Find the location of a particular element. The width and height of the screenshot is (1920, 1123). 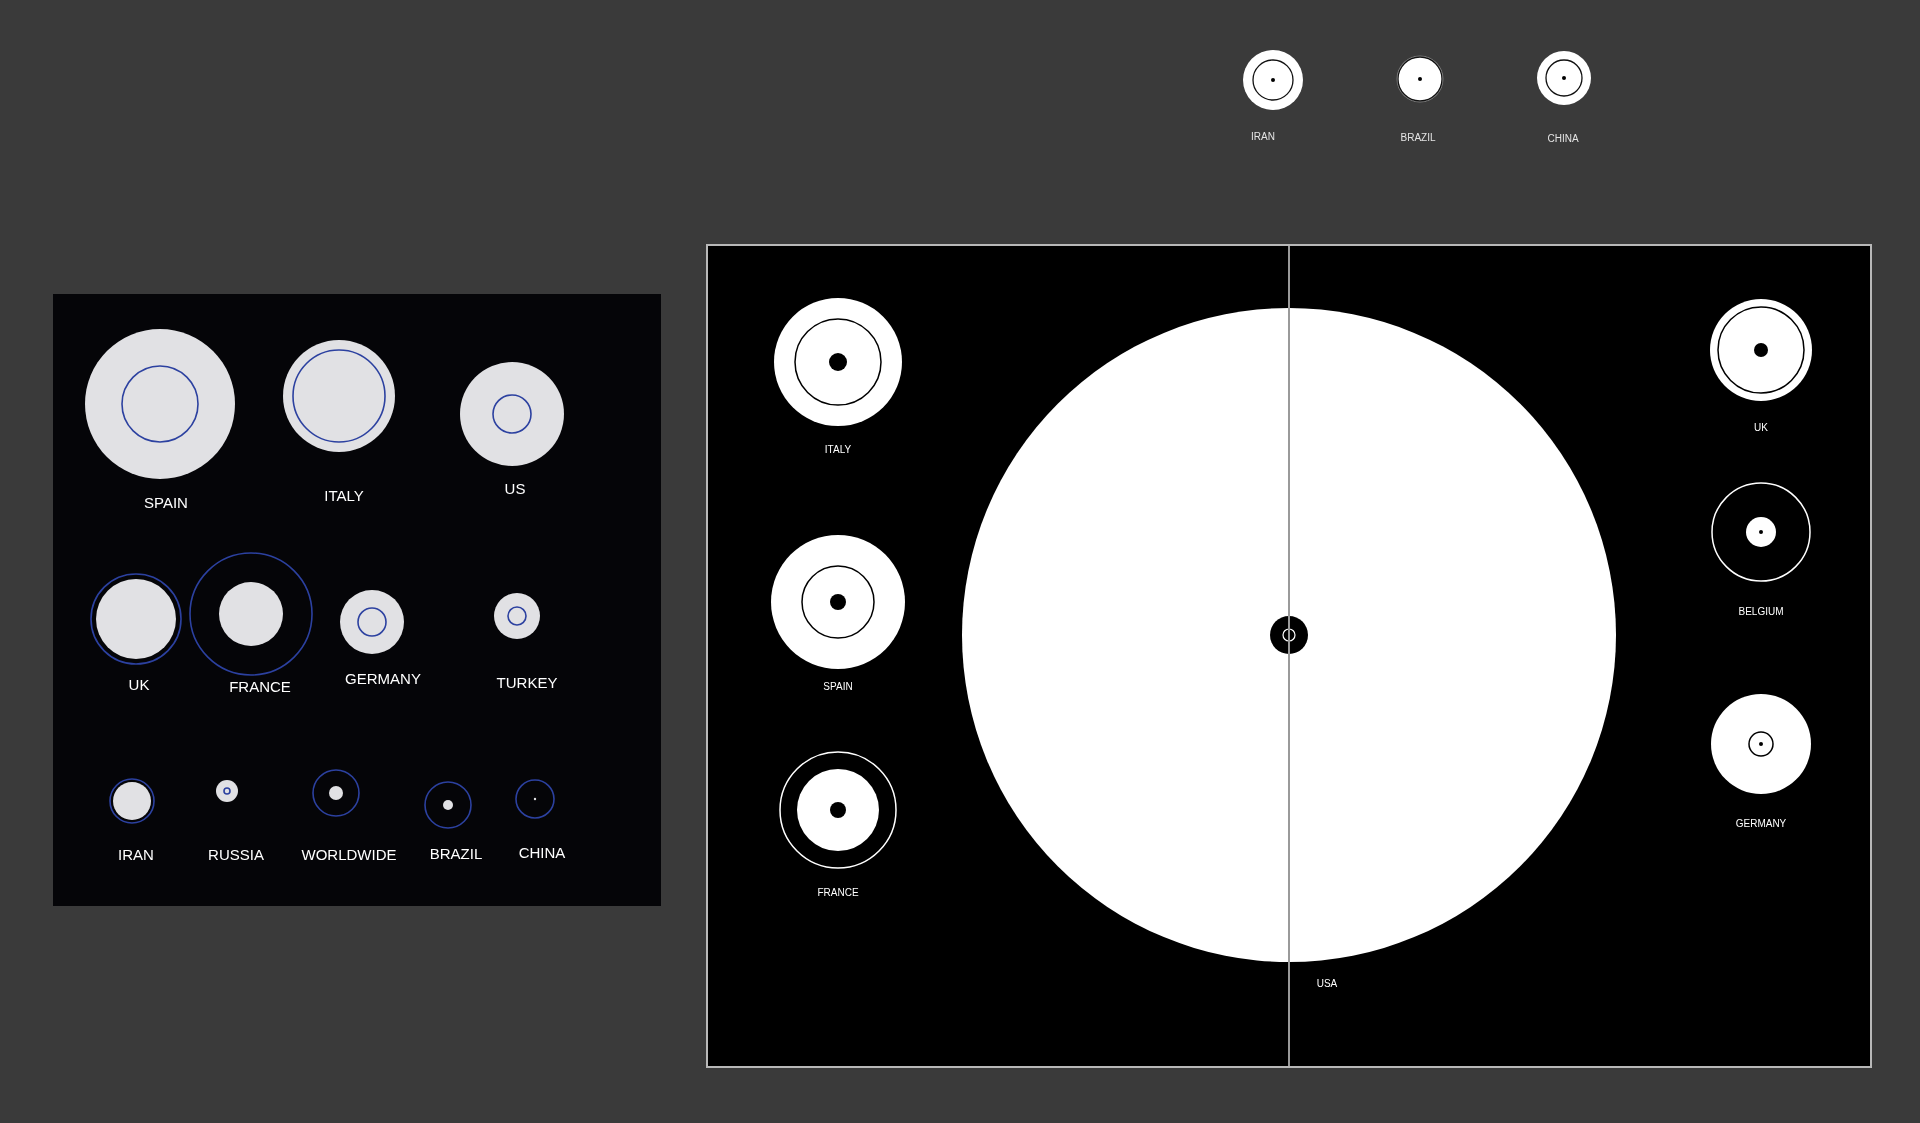

country-label: WORLDWIDE is located at coordinates (349, 854).